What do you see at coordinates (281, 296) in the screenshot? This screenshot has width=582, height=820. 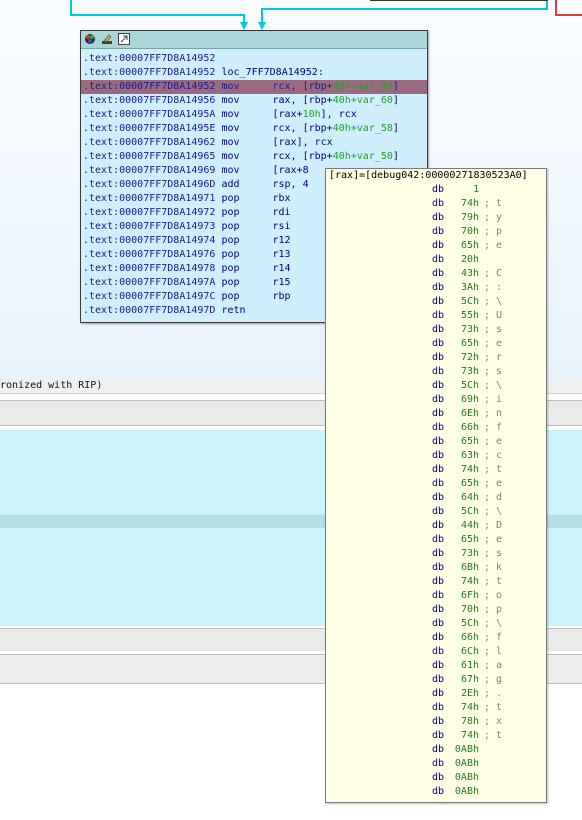 I see `code-operands: rbp` at bounding box center [281, 296].